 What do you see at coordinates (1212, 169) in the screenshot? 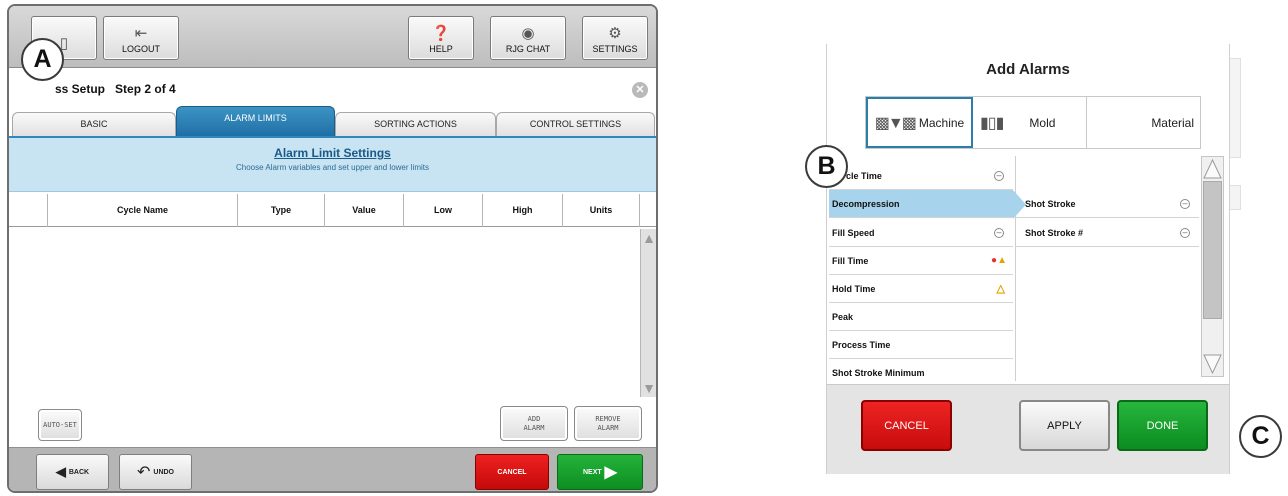
I see `scroll-up-icon` at bounding box center [1212, 169].